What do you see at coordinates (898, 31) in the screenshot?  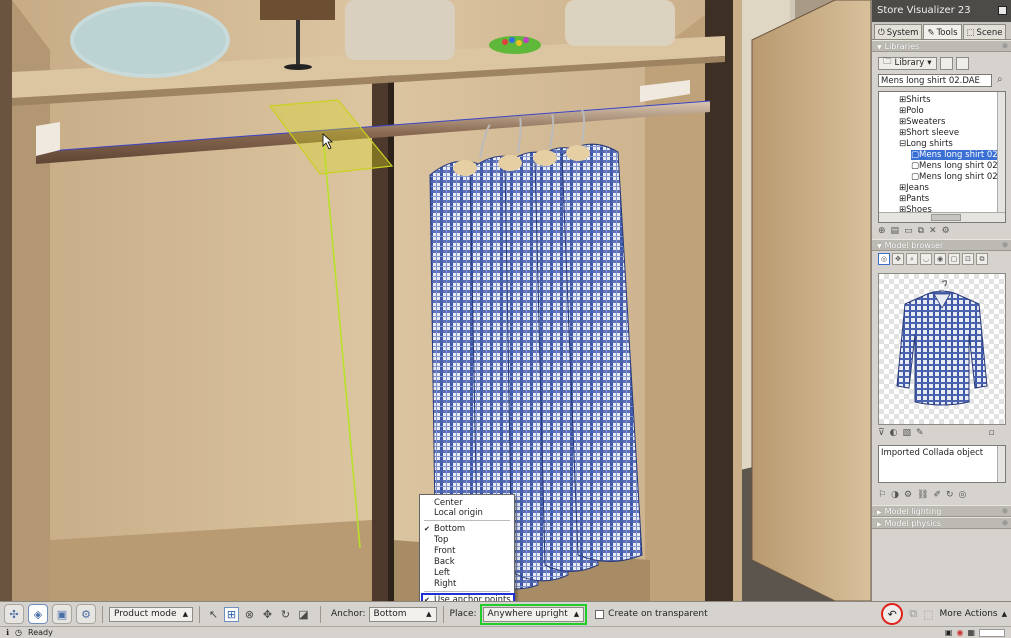 I see `tab-system: ⏻ System` at bounding box center [898, 31].